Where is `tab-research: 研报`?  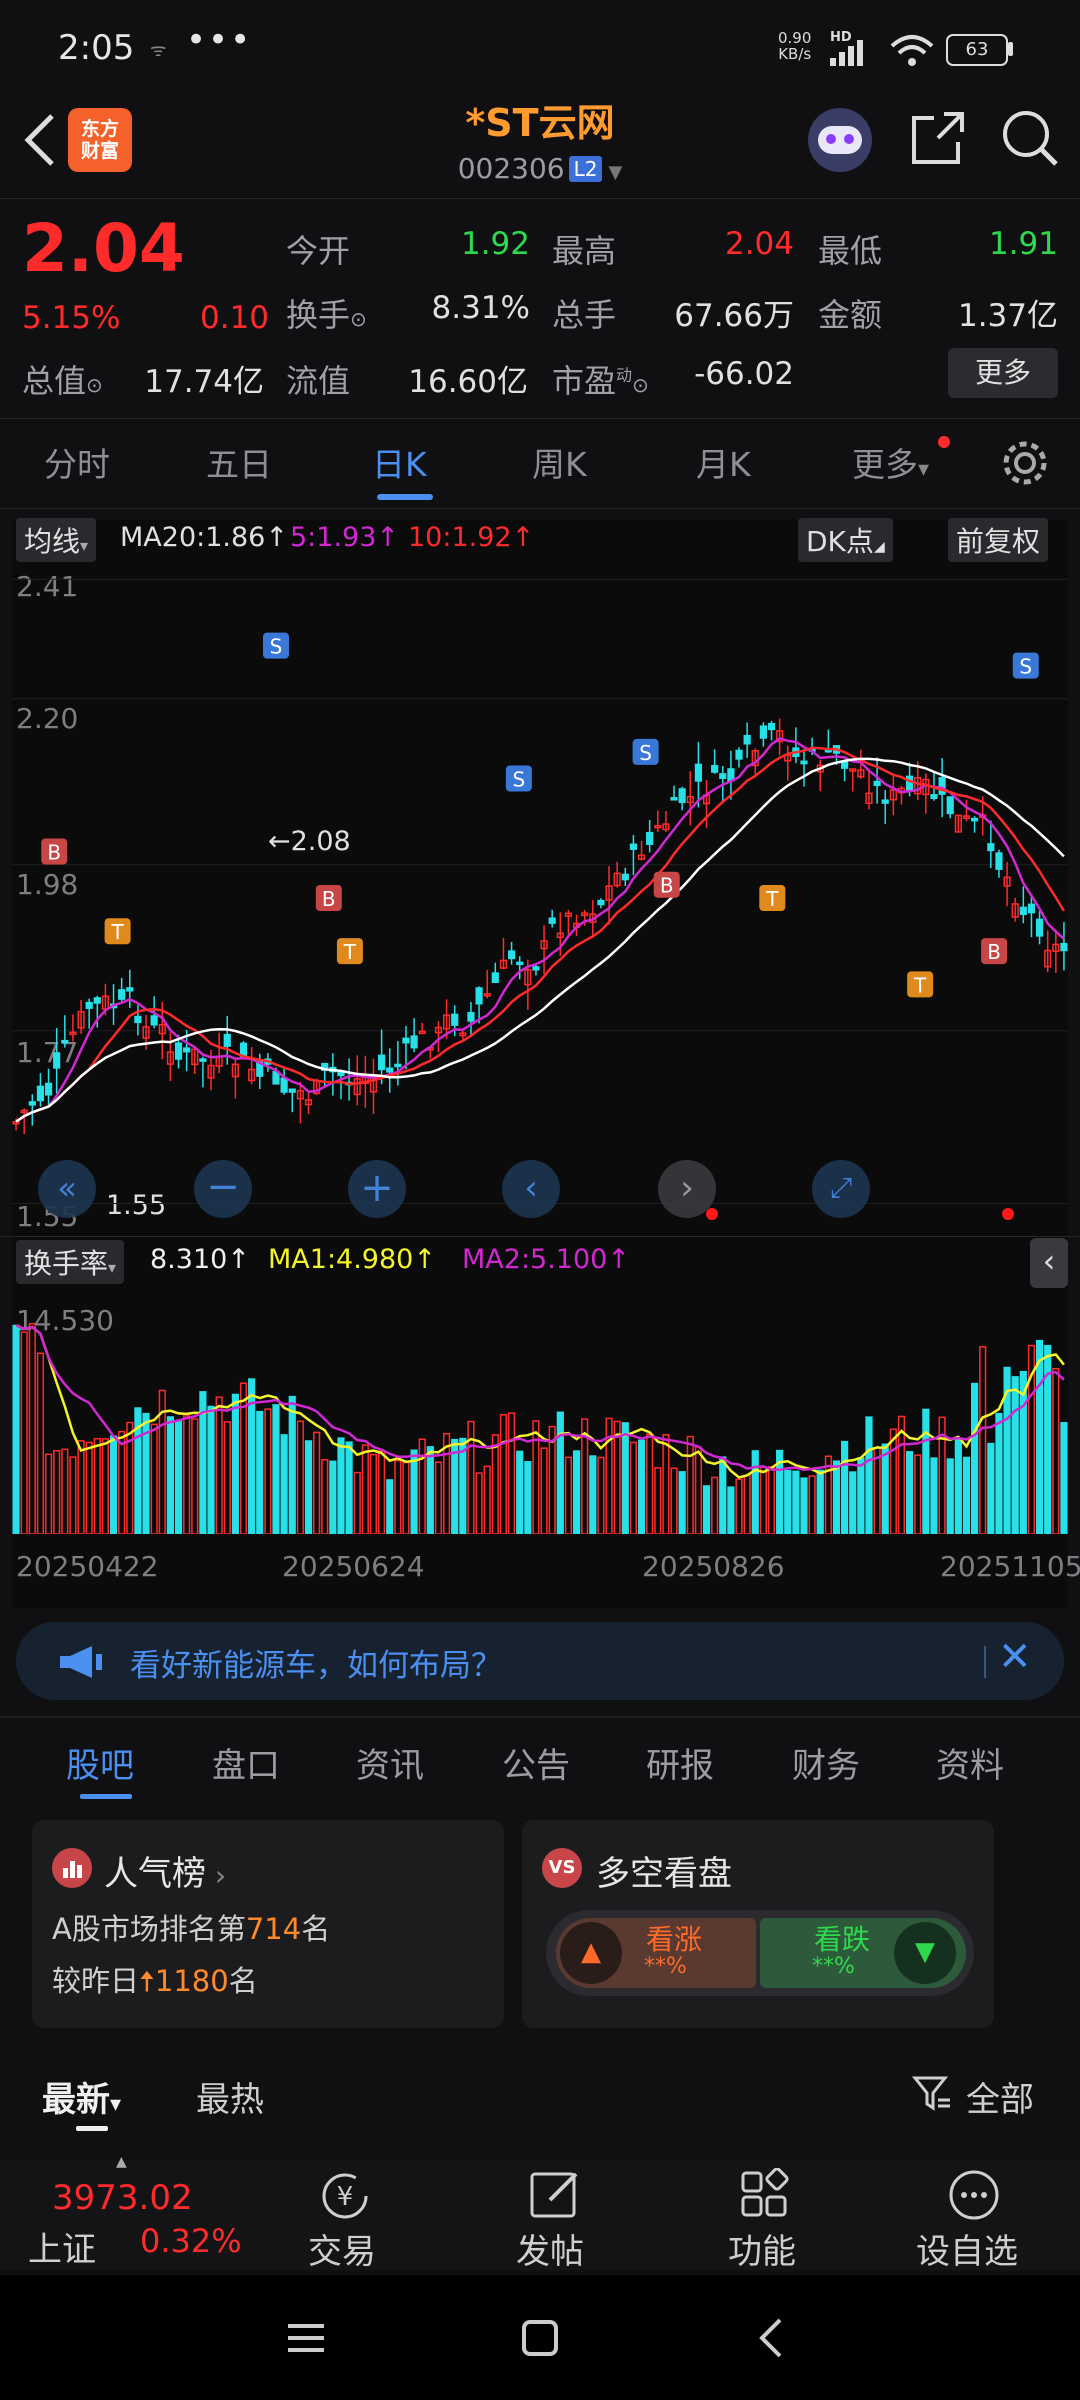 tab-research: 研报 is located at coordinates (680, 1762).